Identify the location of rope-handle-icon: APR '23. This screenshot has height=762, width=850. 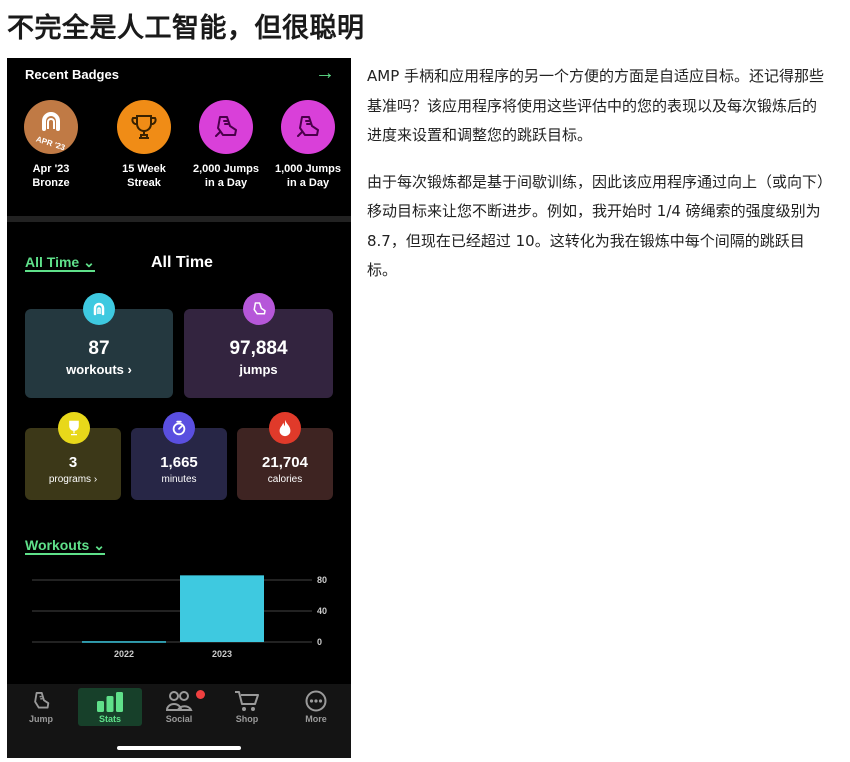
(51, 132).